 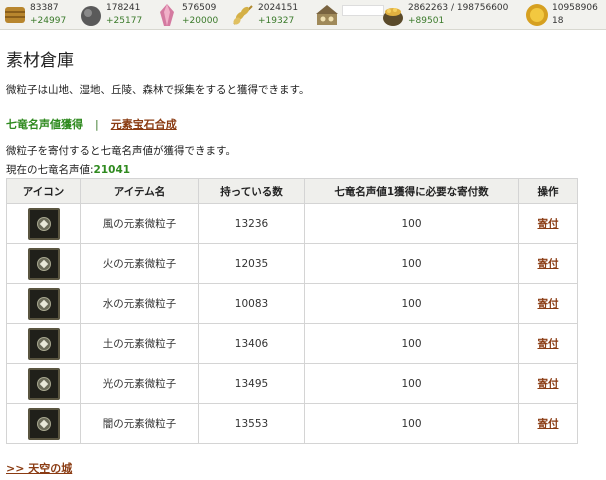 I want to click on wood-icon, so click(x=15, y=15).